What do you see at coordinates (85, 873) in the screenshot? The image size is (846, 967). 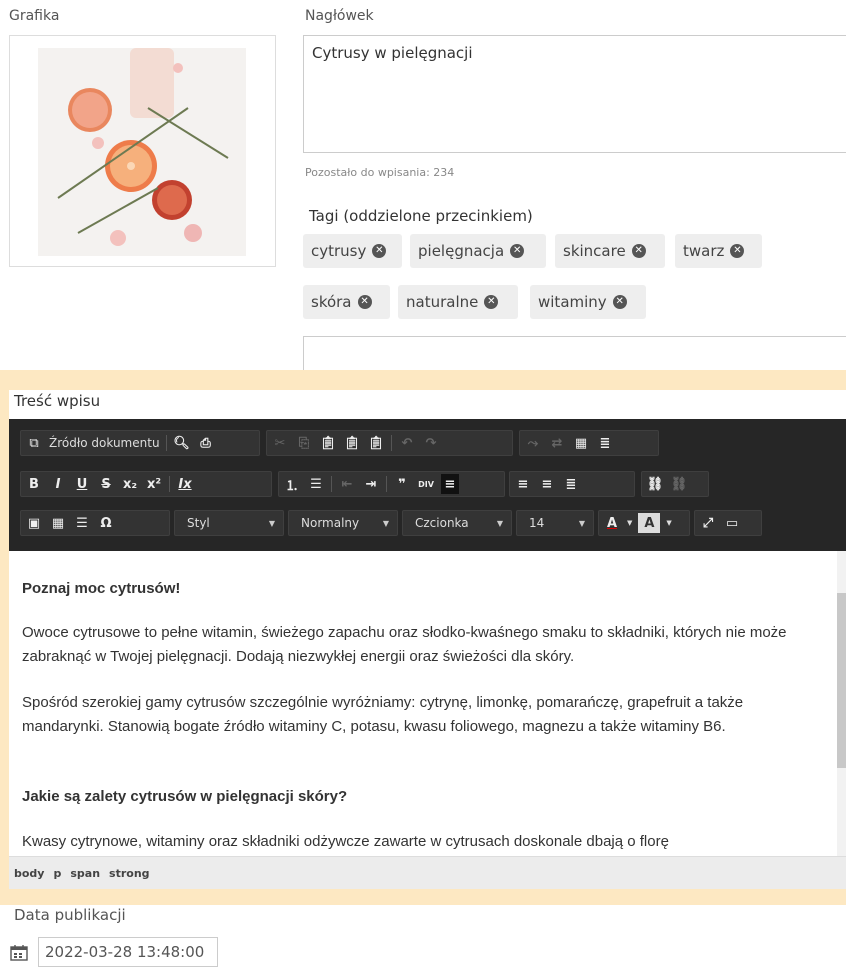 I see `path-item: span` at bounding box center [85, 873].